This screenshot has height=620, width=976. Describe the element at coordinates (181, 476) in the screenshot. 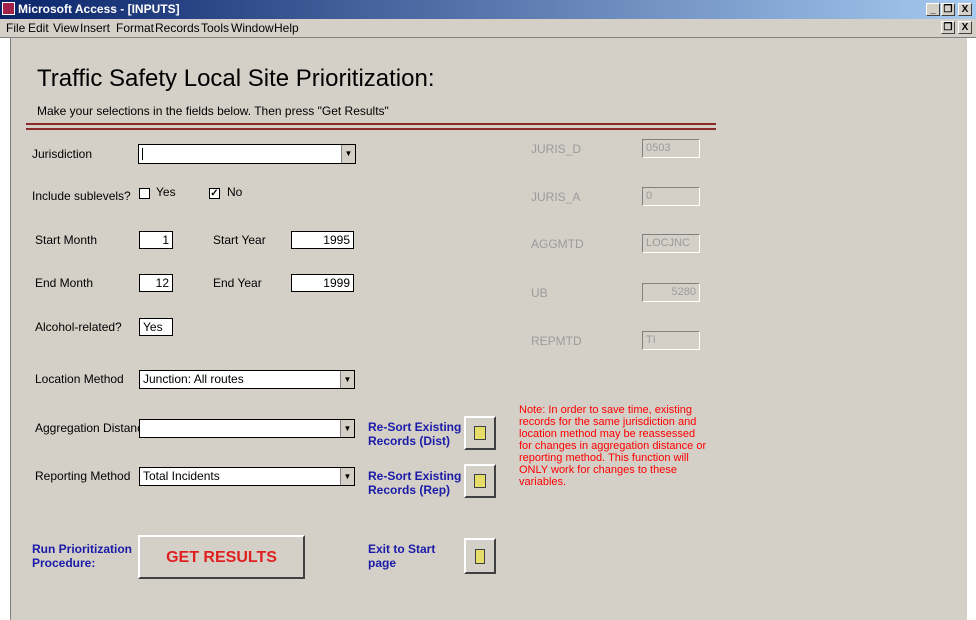

I see `reporting-method-value: Total Incidents` at that location.